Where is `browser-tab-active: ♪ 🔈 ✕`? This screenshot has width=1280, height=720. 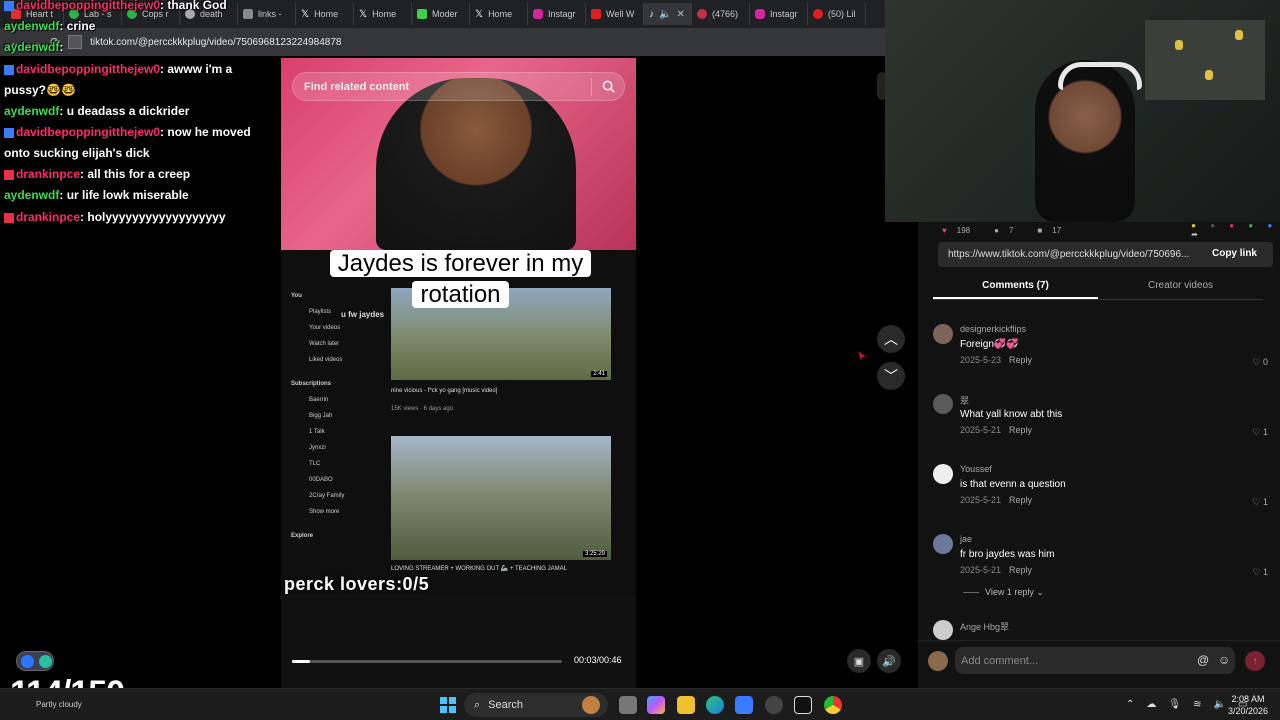 browser-tab-active: ♪ 🔈 ✕ is located at coordinates (668, 14).